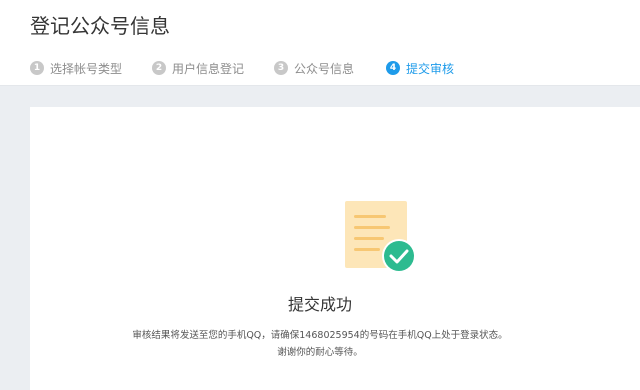 This screenshot has height=390, width=640. What do you see at coordinates (324, 68) in the screenshot?
I see `step-label-3: 公众号信息` at bounding box center [324, 68].